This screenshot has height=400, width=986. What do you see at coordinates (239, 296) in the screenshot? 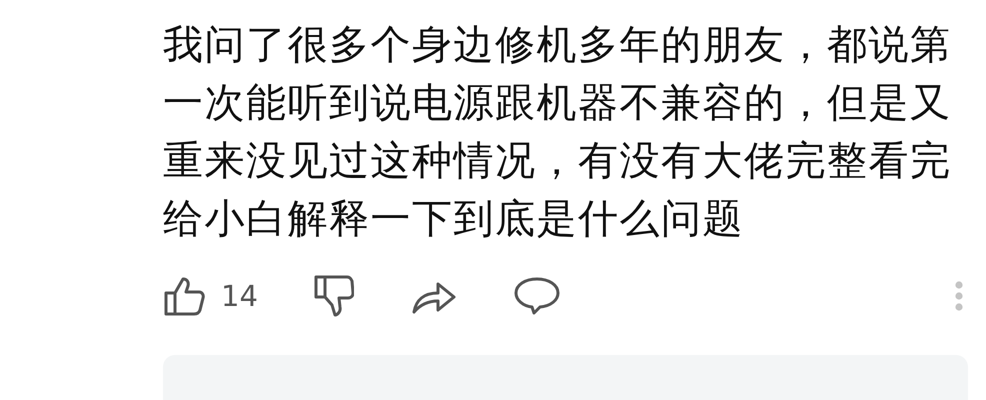
I see `like-count: 14` at bounding box center [239, 296].